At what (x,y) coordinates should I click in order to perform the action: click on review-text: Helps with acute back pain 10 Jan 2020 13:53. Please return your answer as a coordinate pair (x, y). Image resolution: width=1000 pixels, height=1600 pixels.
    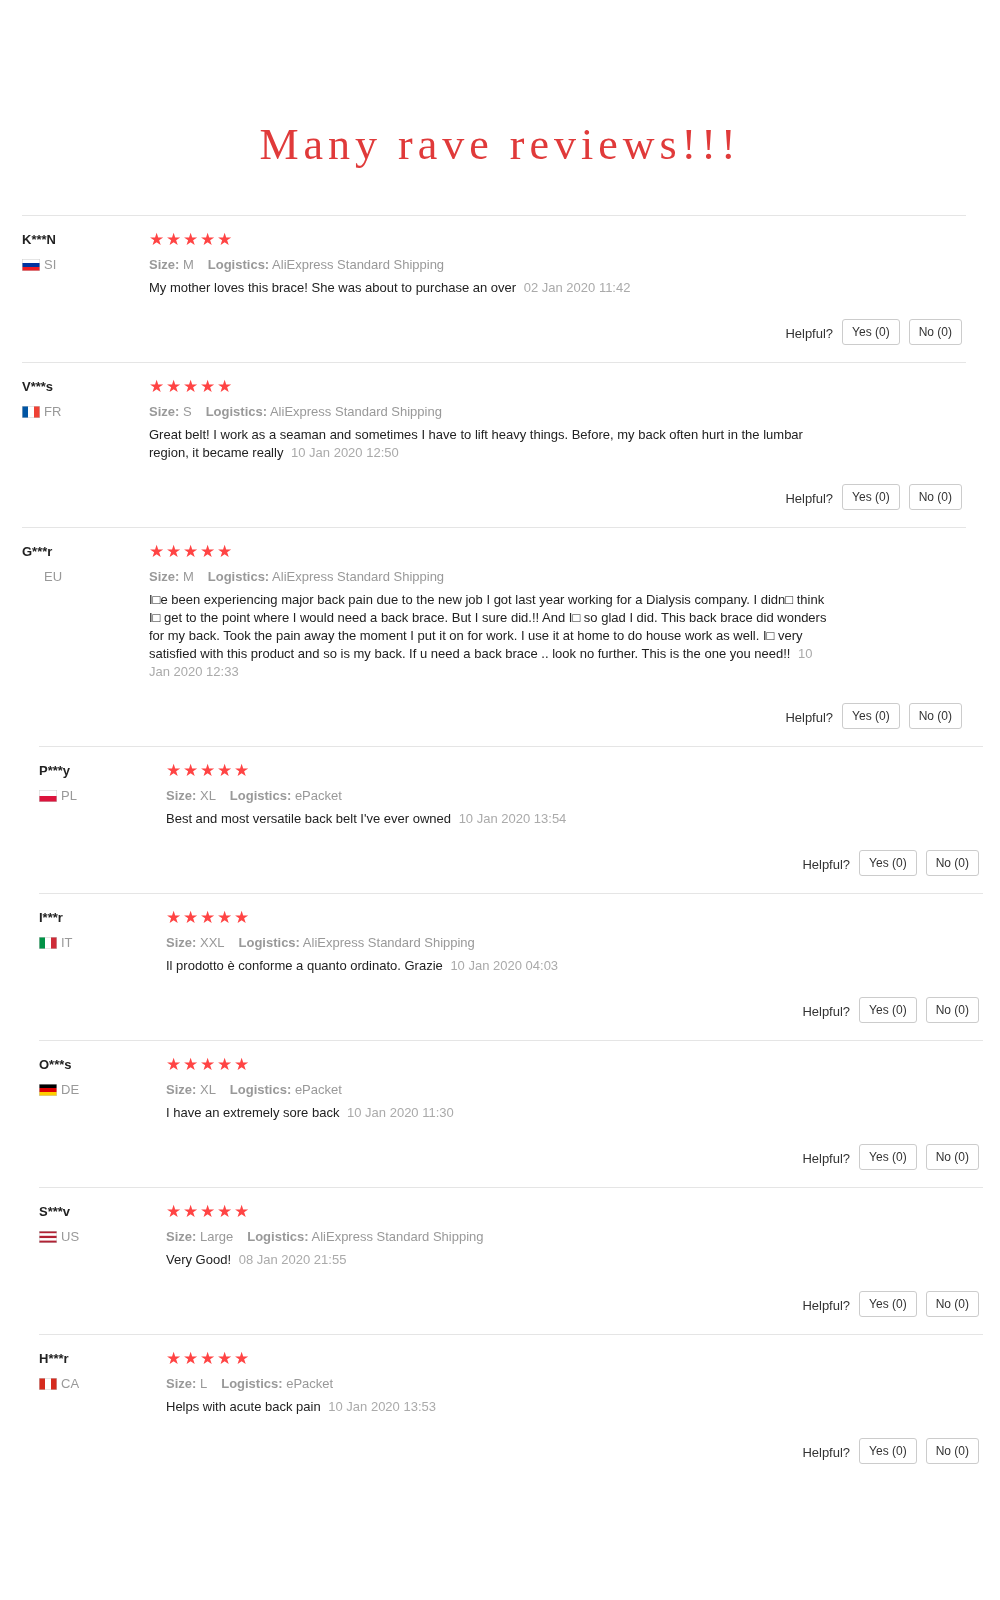
    Looking at the image, I should click on (301, 1407).